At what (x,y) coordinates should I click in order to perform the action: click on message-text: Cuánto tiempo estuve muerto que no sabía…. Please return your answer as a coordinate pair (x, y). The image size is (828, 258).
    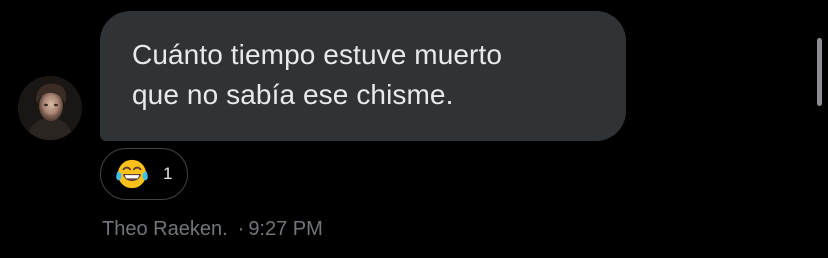
    Looking at the image, I should click on (317, 74).